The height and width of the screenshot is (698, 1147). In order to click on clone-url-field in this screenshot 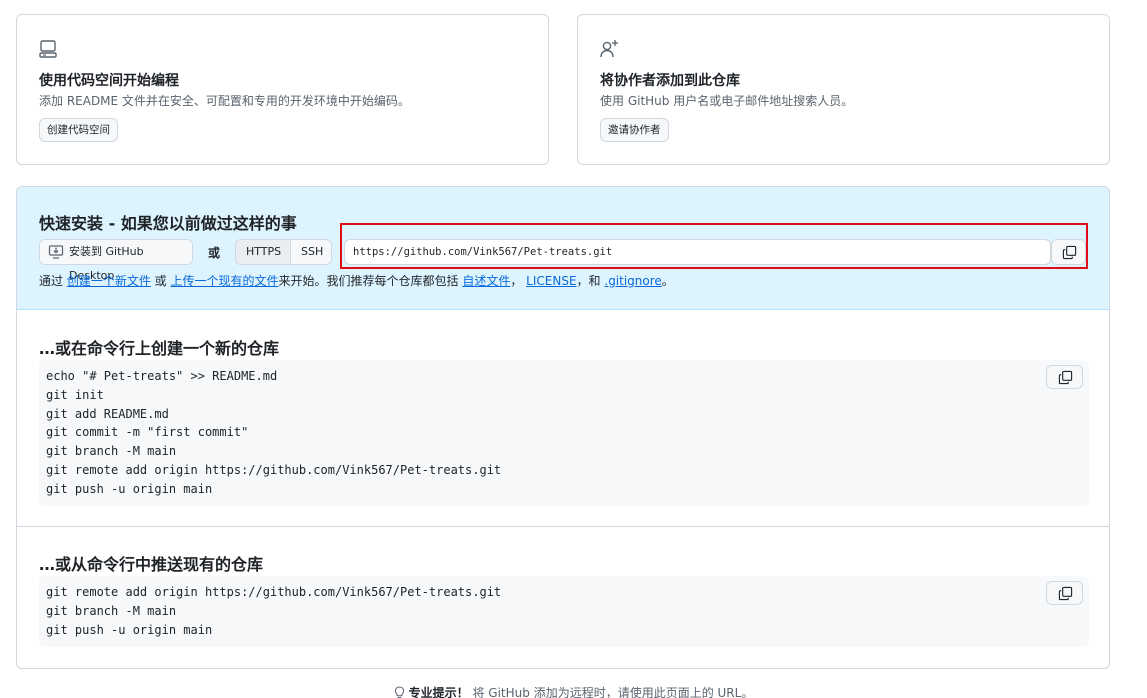, I will do `click(698, 252)`.